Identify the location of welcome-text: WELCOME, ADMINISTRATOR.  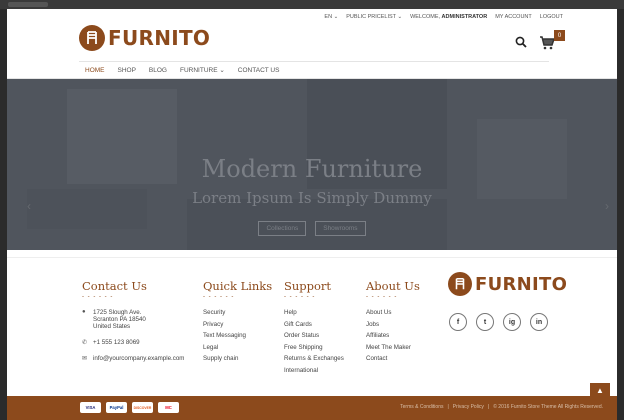
(449, 17).